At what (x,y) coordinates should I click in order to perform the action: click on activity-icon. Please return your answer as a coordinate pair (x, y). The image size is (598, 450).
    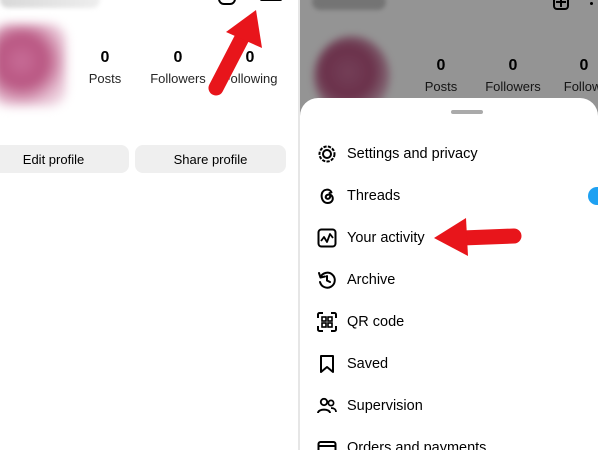
    Looking at the image, I should click on (327, 238).